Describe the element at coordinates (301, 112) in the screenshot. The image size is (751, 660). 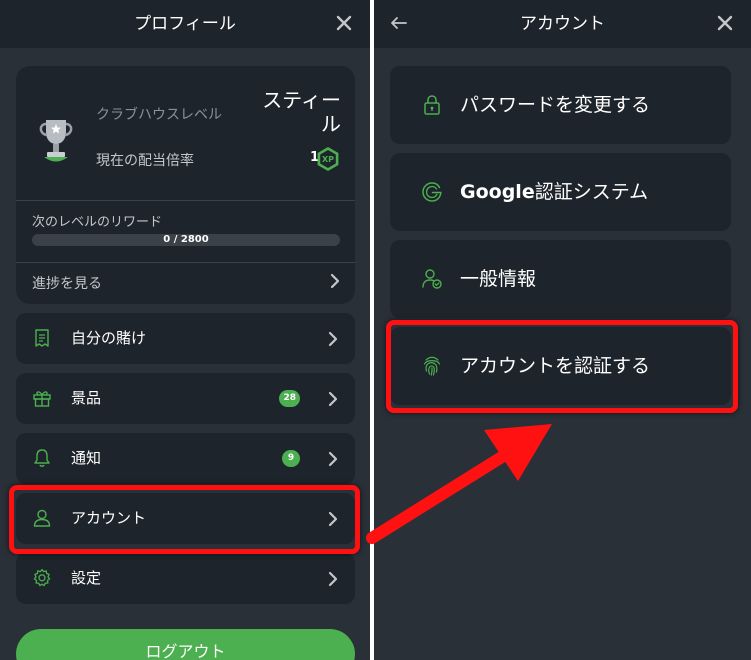
I see `clubhouse-level-value: スティール` at that location.